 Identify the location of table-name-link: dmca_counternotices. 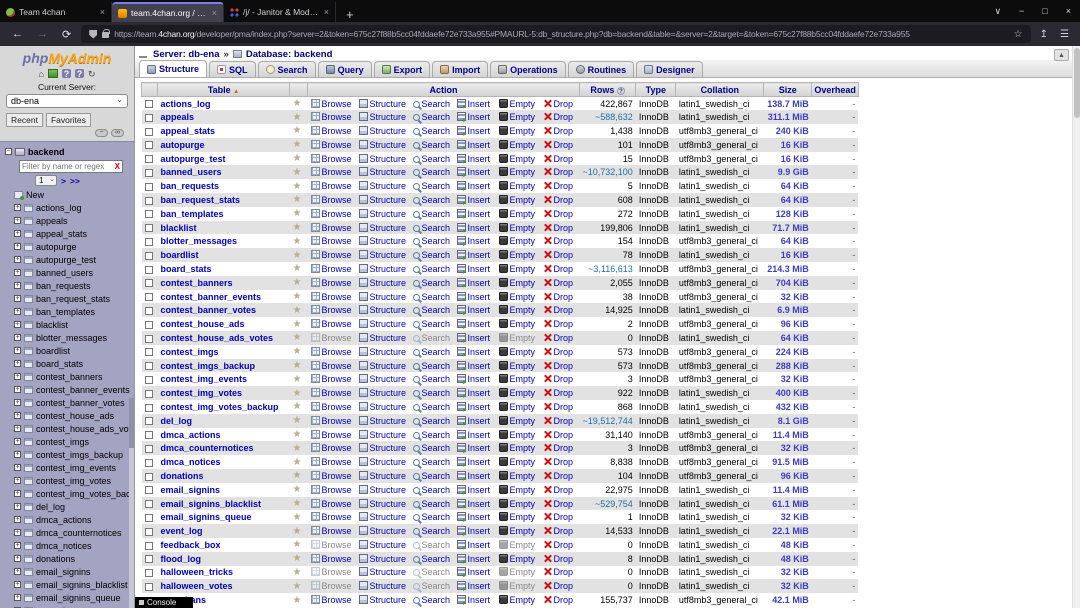
(207, 448).